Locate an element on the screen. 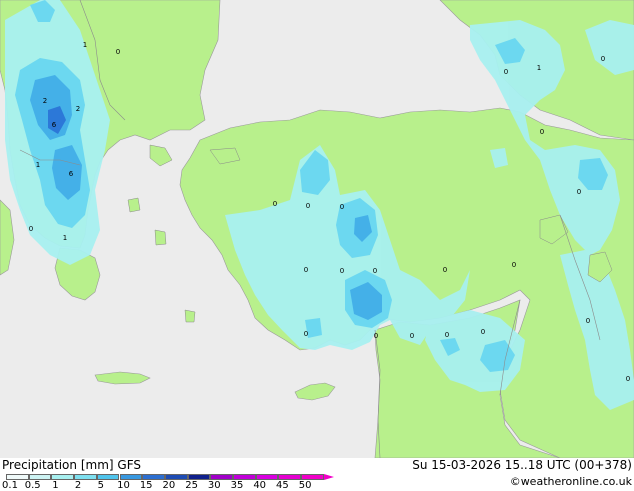  legend-tick-label: 5 is located at coordinates (100, 485).